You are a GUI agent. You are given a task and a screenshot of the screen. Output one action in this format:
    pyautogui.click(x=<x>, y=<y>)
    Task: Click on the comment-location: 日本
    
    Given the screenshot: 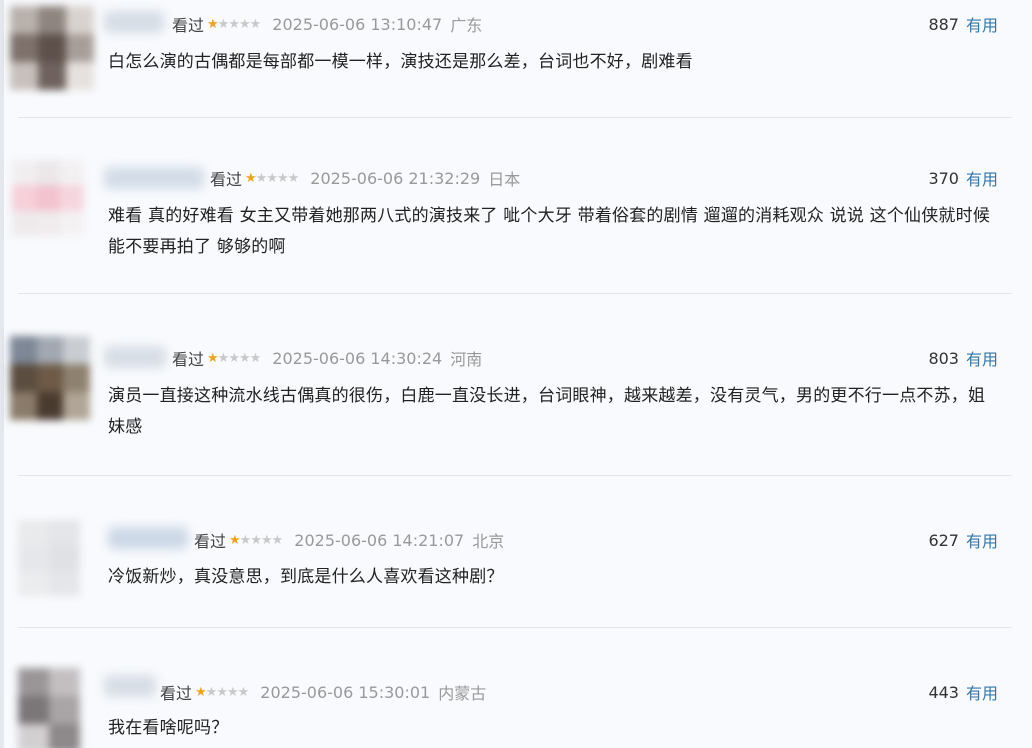 What is the action you would take?
    pyautogui.click(x=504, y=179)
    